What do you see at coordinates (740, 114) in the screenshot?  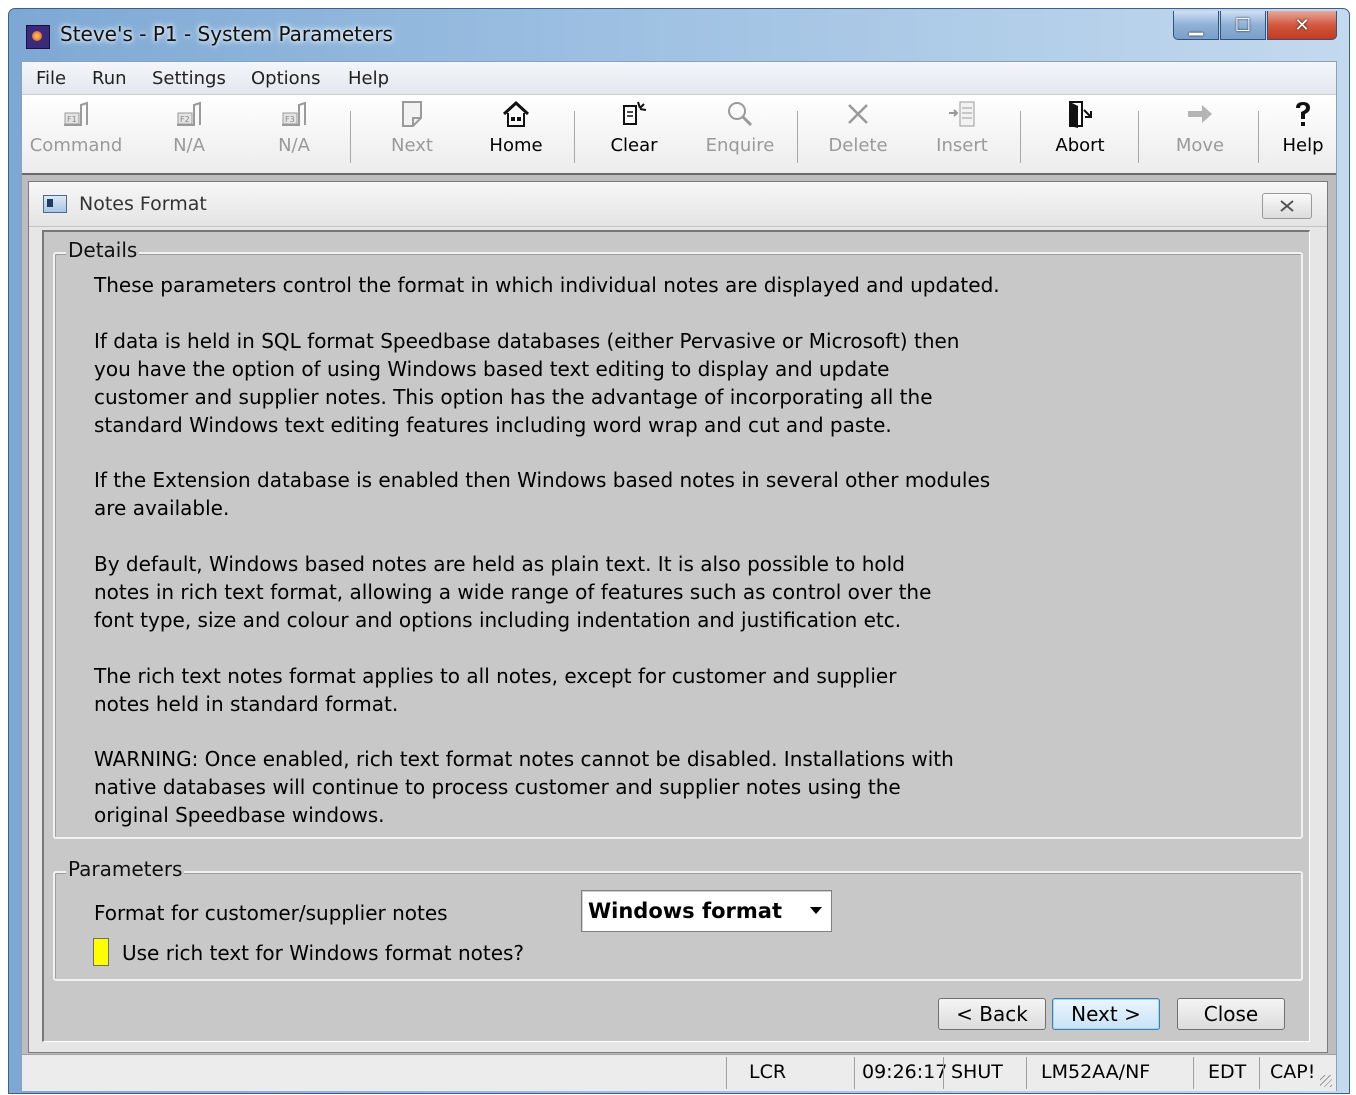 I see `magnifier-icon` at bounding box center [740, 114].